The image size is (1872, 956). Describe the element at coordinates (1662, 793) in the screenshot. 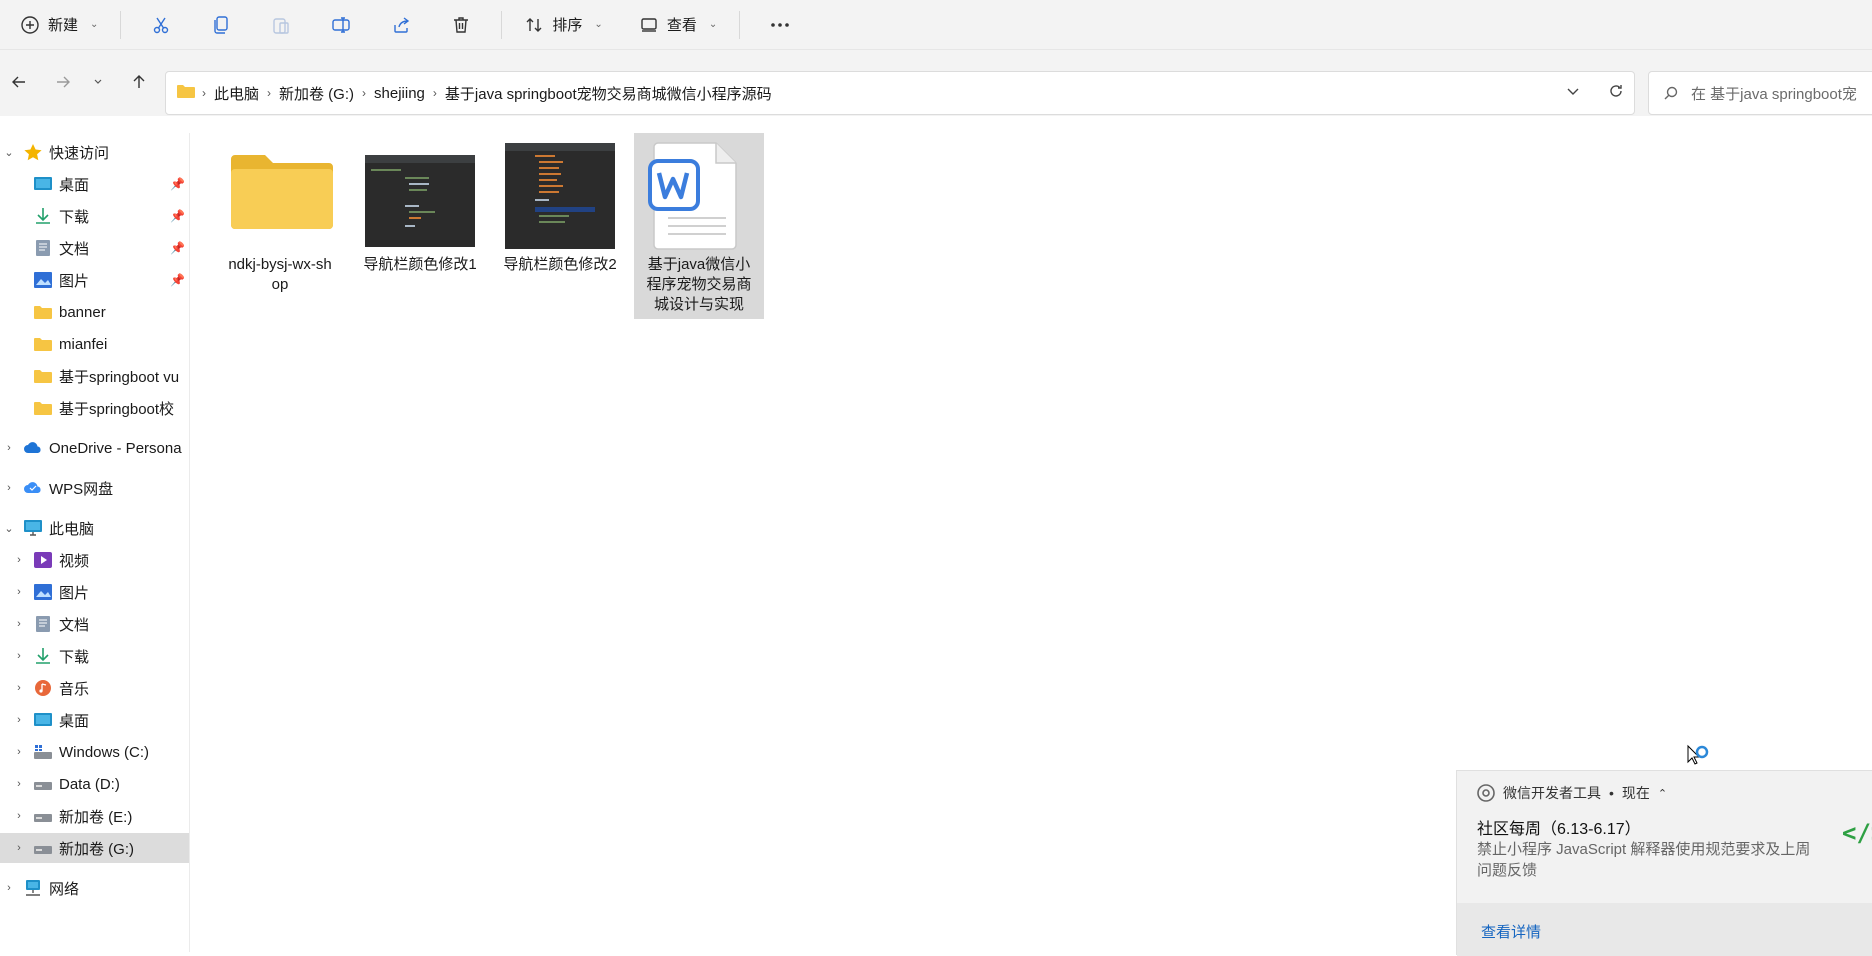

I see `chevron-up-icon: ⌃` at that location.